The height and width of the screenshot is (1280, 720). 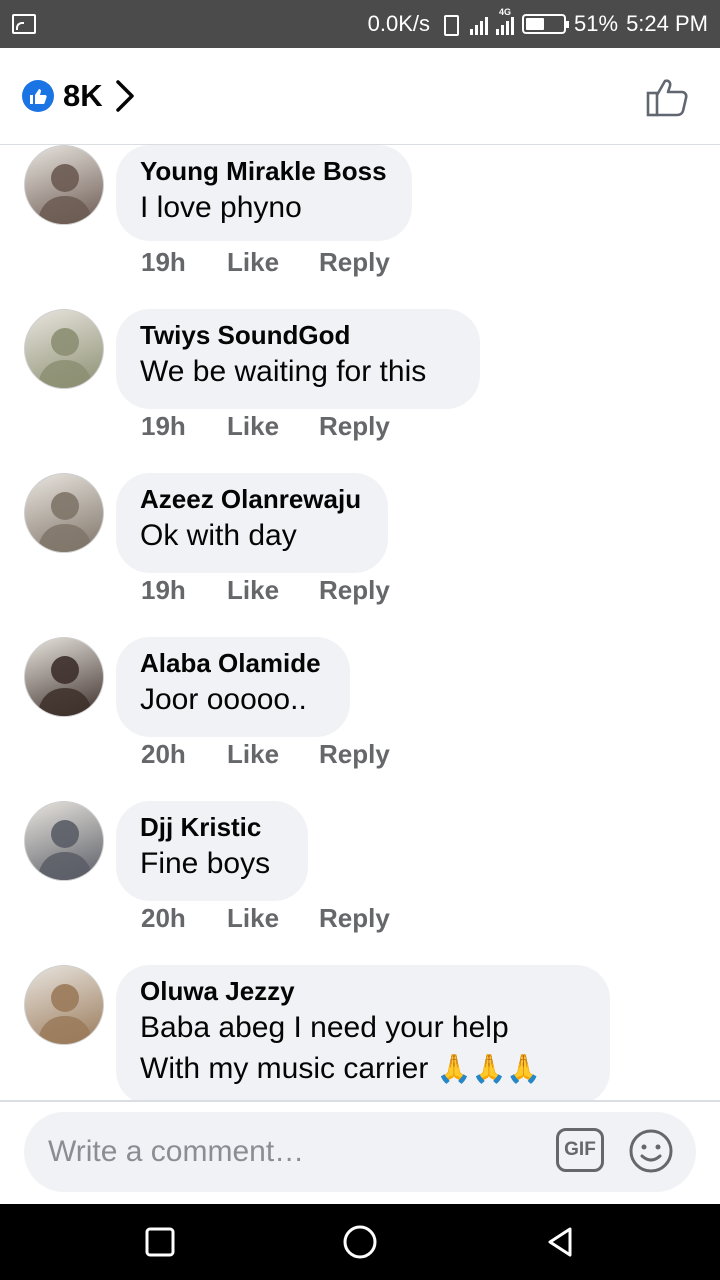 What do you see at coordinates (651, 1151) in the screenshot?
I see `emoji-icon` at bounding box center [651, 1151].